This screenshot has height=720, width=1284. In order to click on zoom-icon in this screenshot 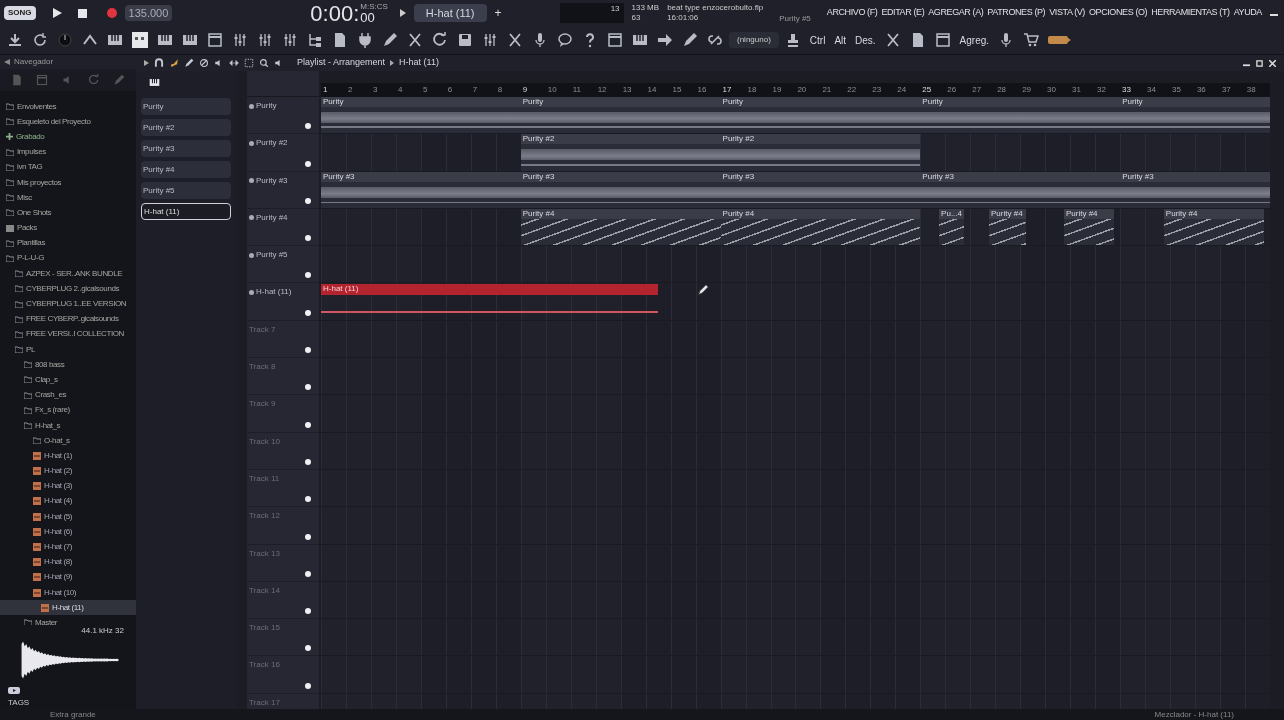, I will do `click(264, 63)`.